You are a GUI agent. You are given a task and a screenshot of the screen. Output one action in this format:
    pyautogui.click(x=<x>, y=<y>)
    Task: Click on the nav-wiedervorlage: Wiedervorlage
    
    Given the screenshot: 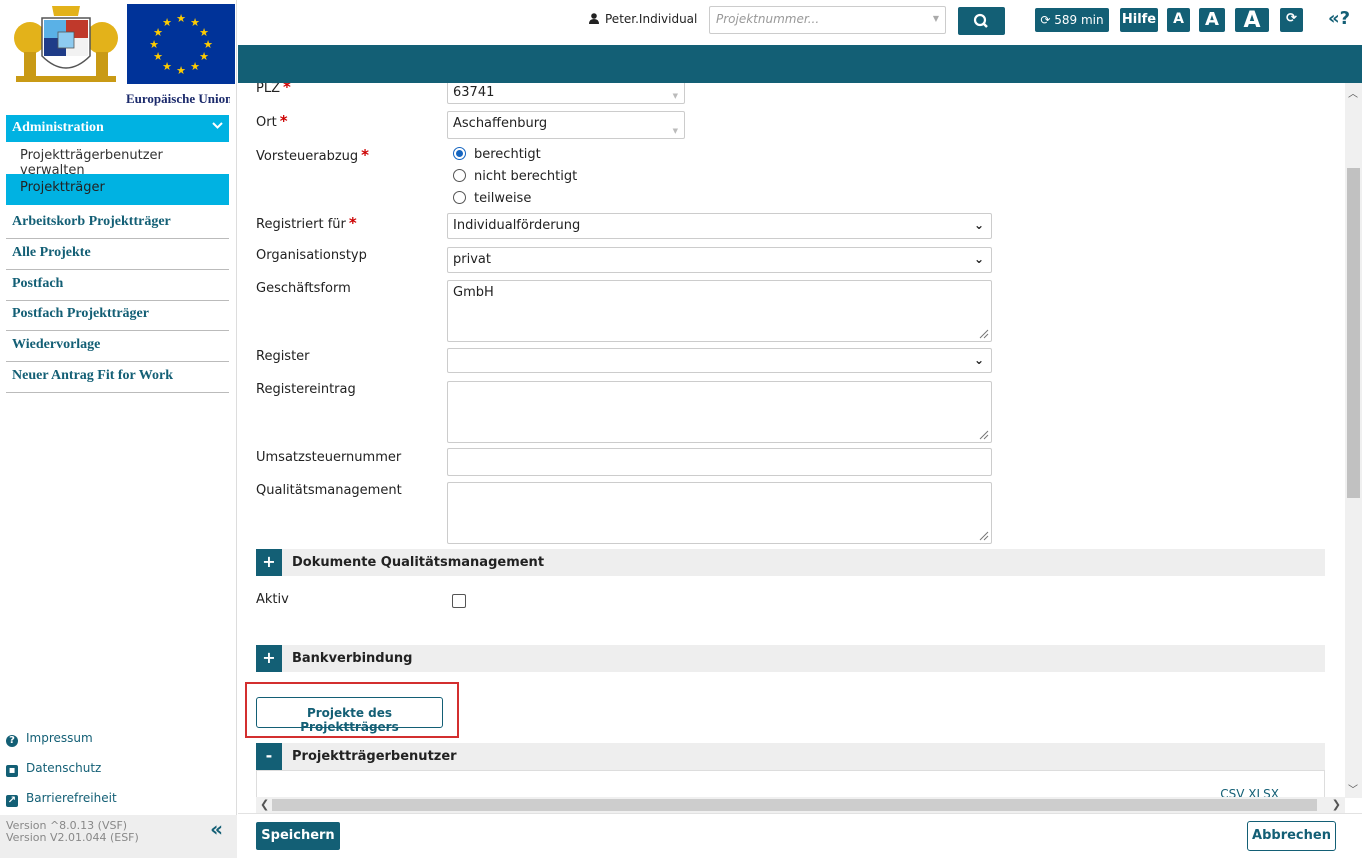 What is the action you would take?
    pyautogui.click(x=117, y=346)
    